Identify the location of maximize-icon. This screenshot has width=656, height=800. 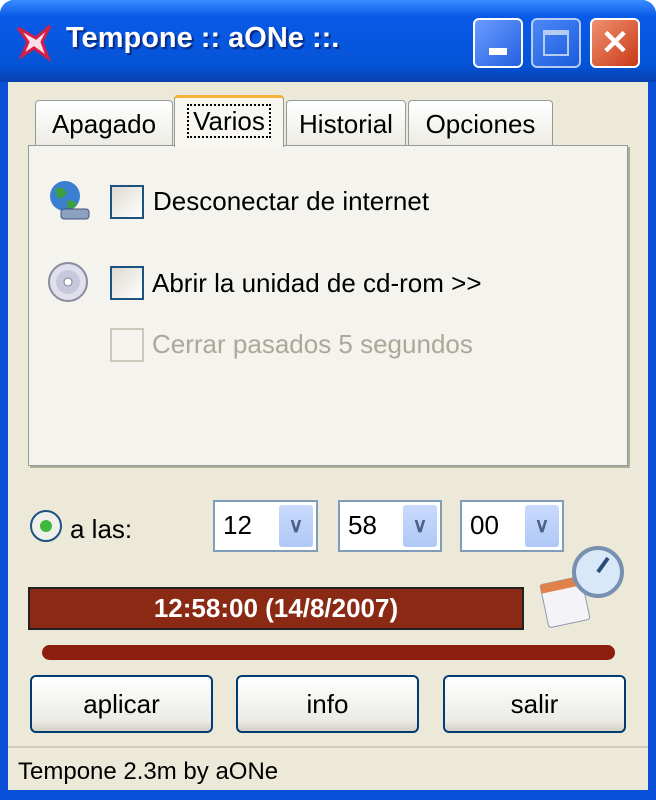
(556, 43).